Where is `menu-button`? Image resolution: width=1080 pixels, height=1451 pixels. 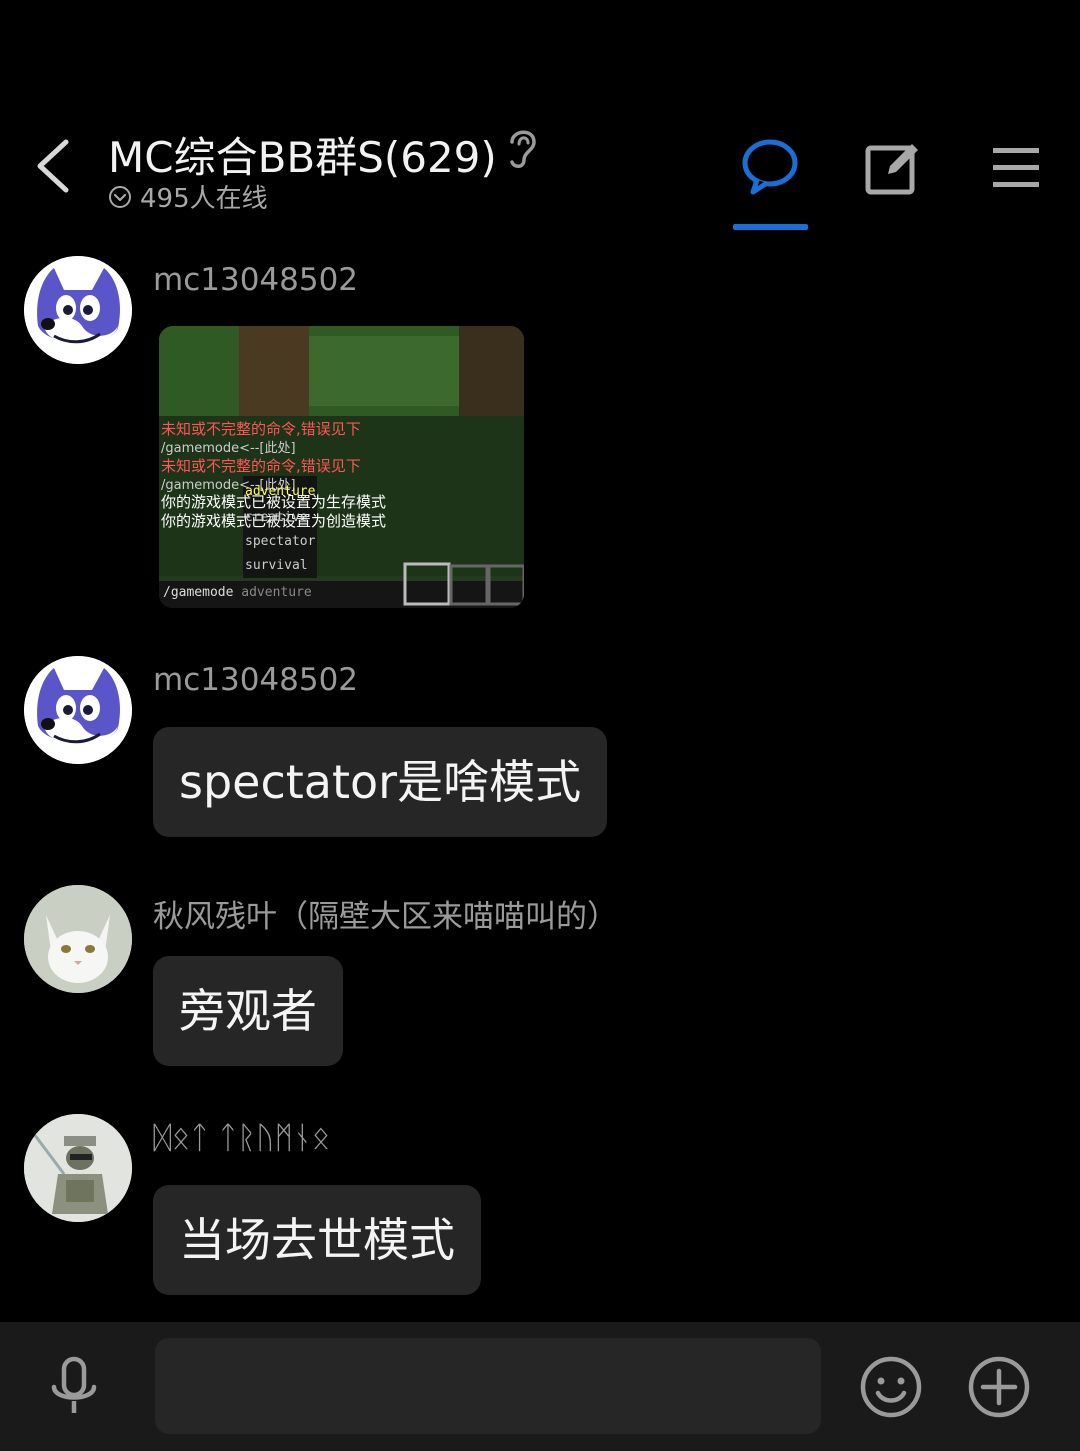 menu-button is located at coordinates (1016, 167).